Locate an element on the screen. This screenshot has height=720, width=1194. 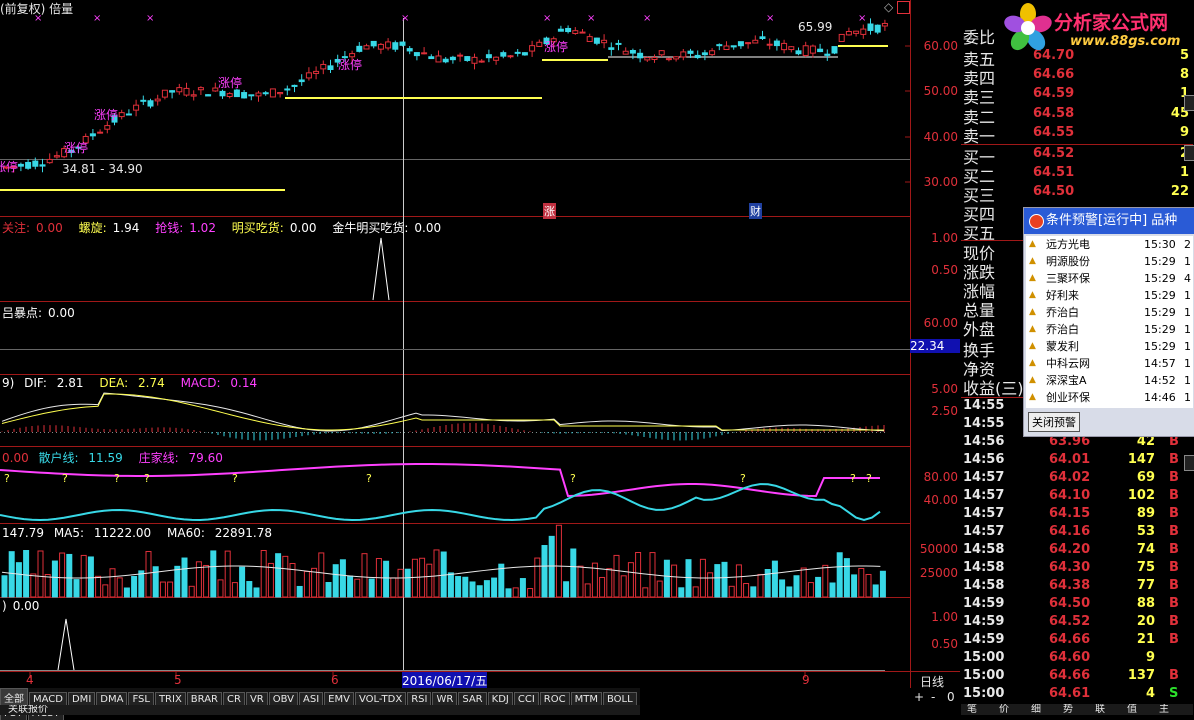
zoom-out-button: - is located at coordinates (933, 697).